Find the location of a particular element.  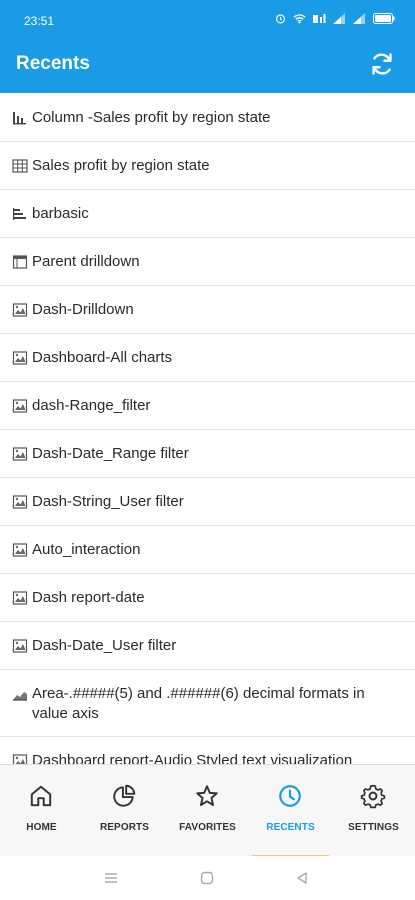

list-item: Dash-Drilldown is located at coordinates (207, 310).